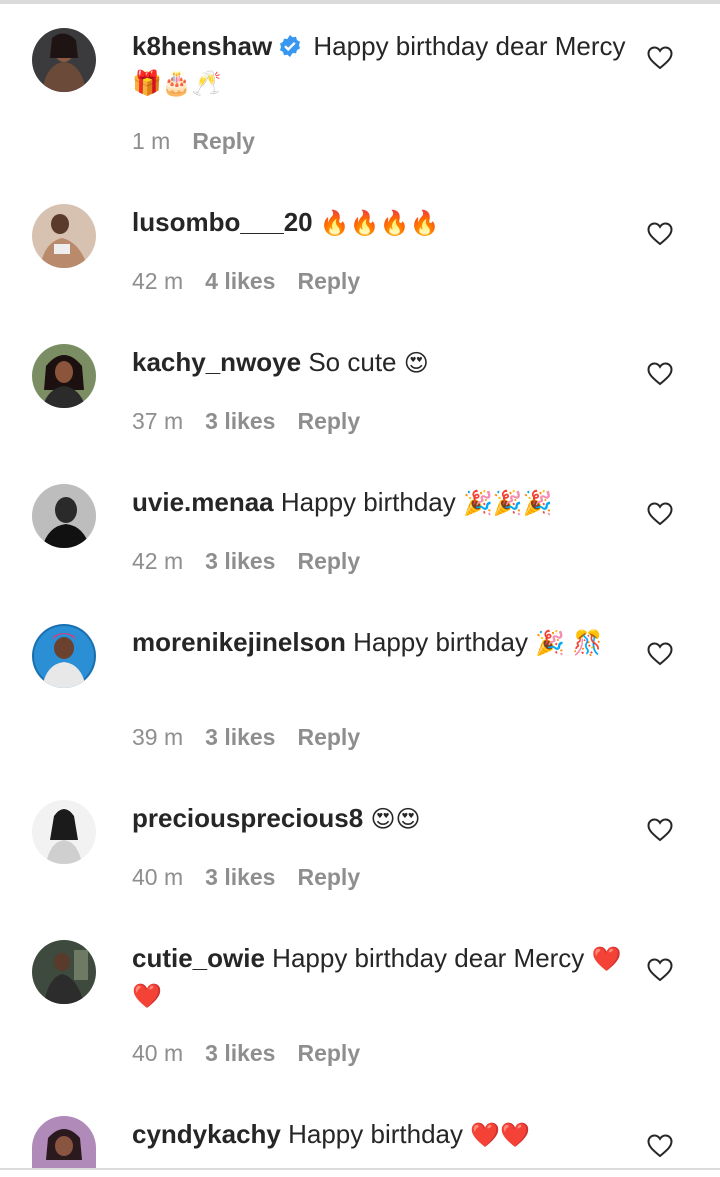 The height and width of the screenshot is (1177, 720). I want to click on comment-emojis: 🔥🔥🔥🔥, so click(379, 223).